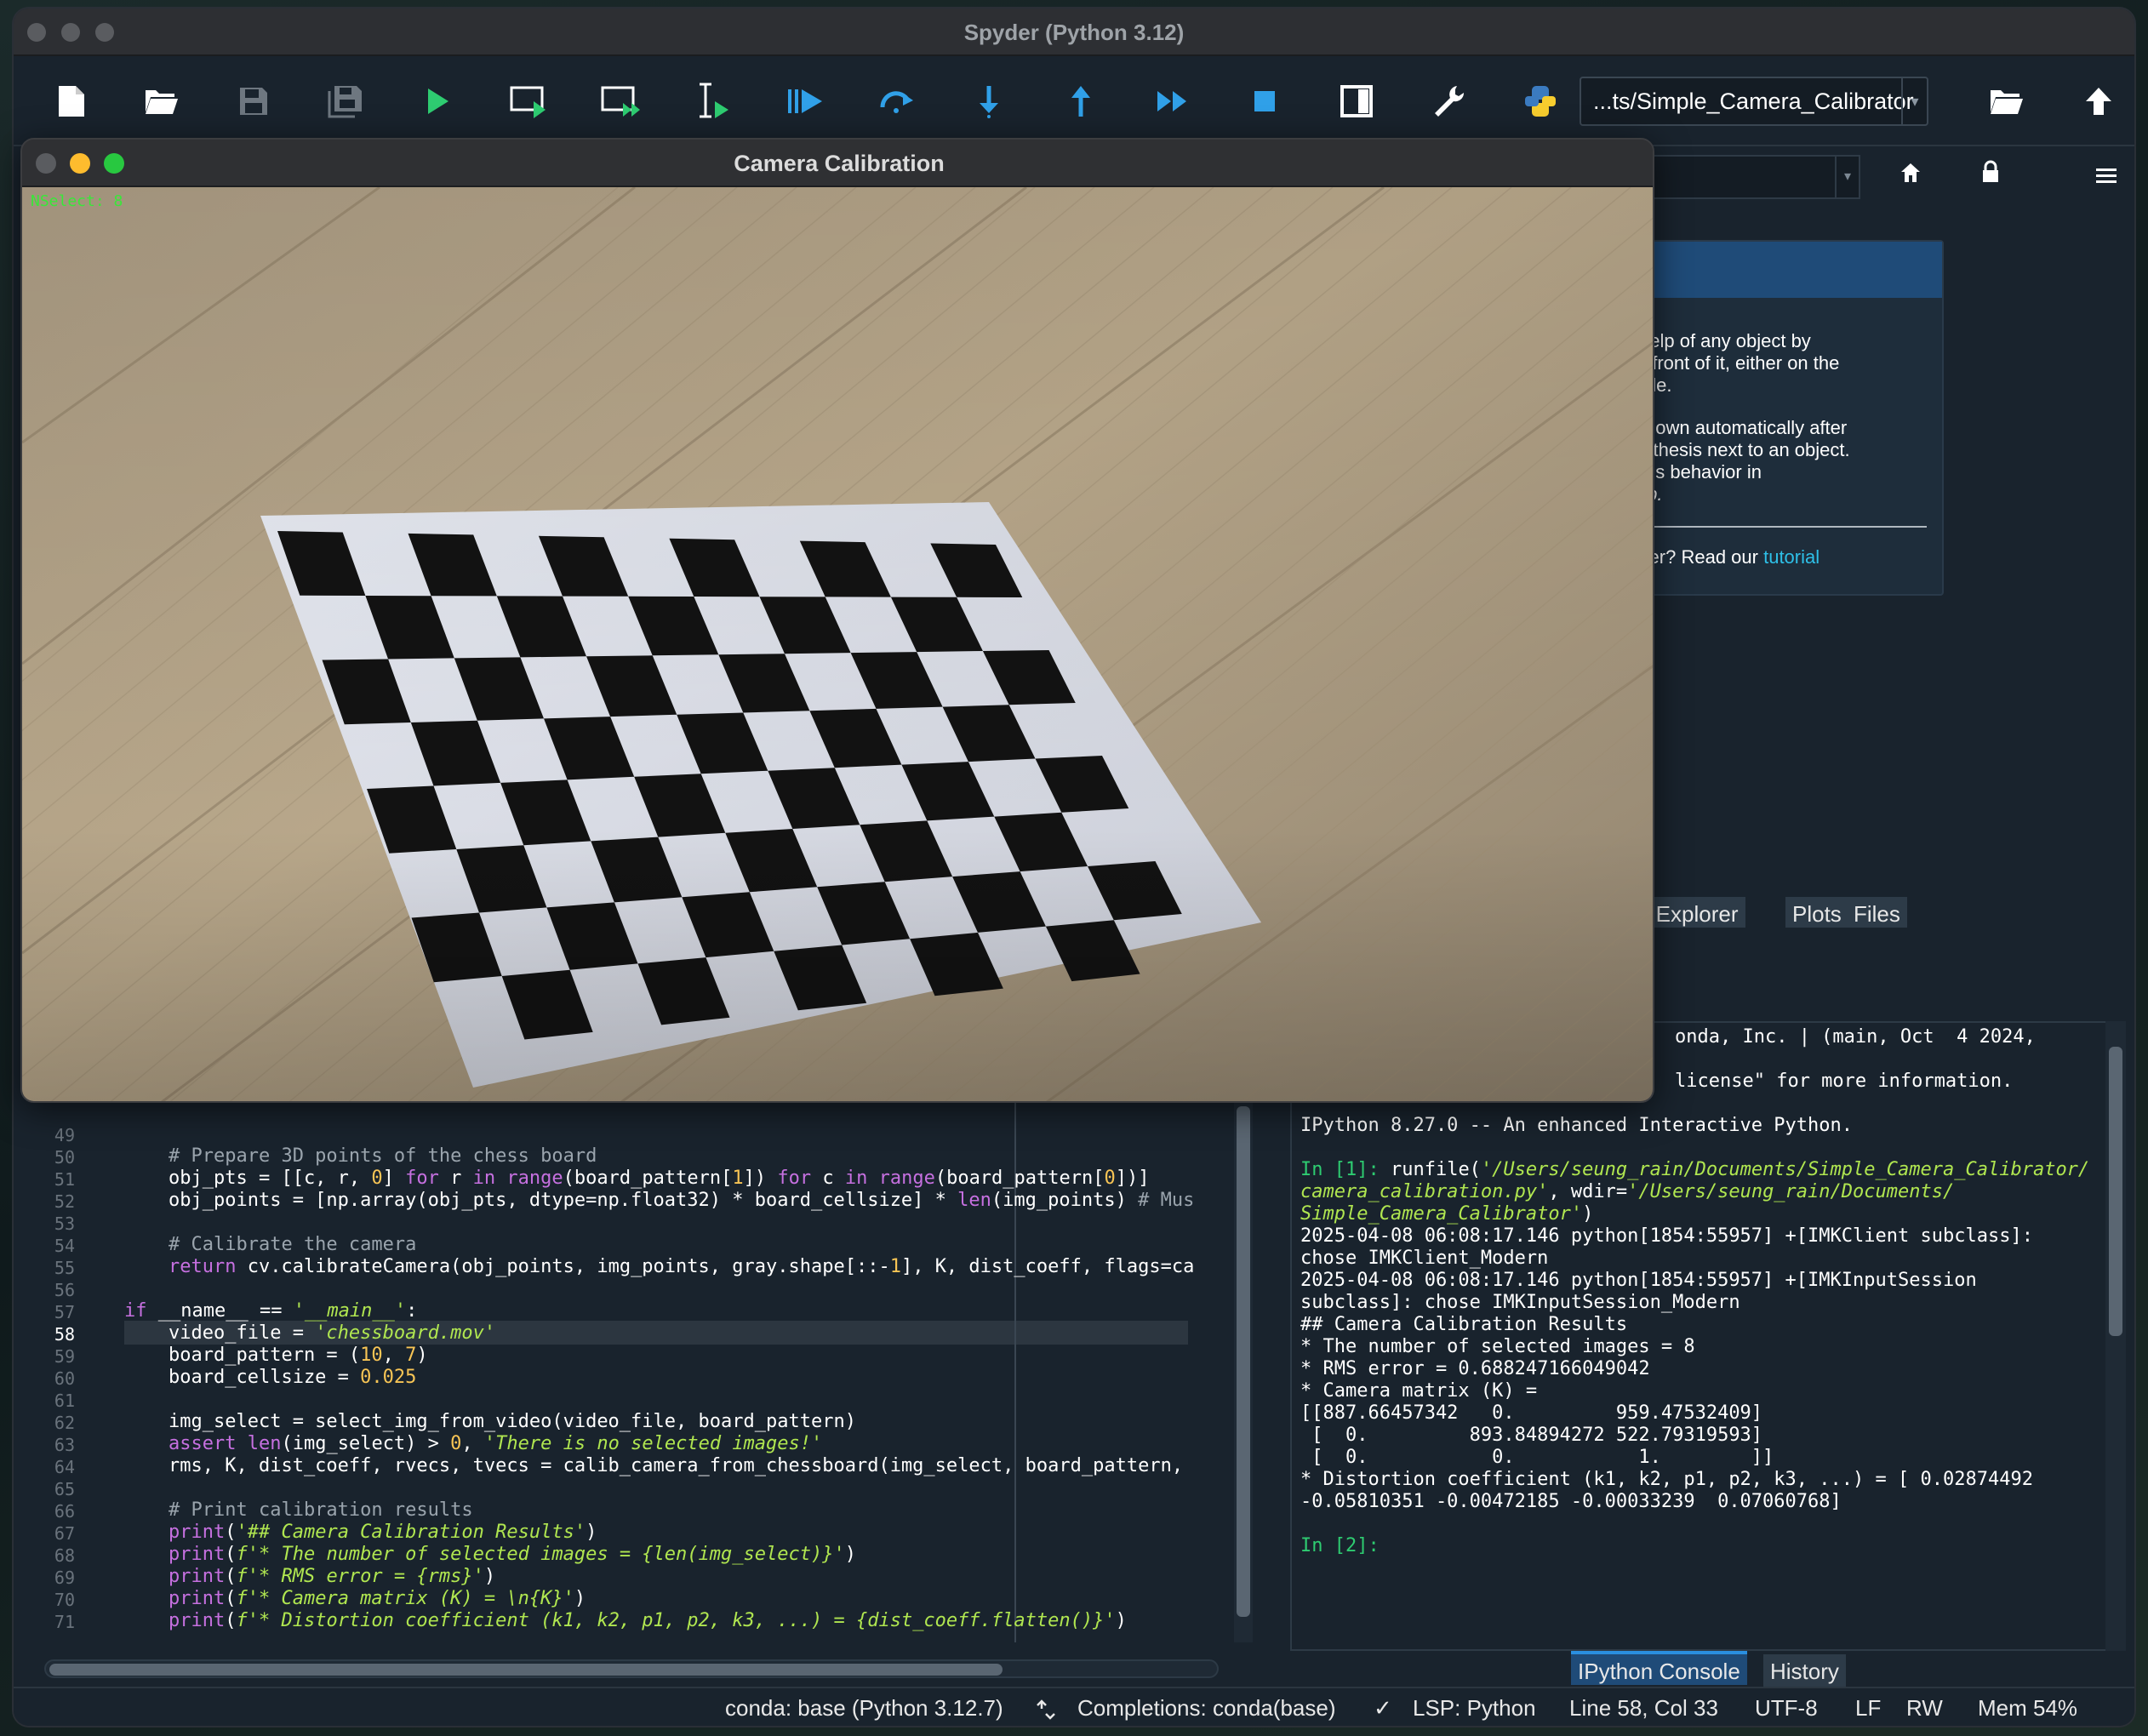  I want to click on step-into-icon, so click(989, 101).